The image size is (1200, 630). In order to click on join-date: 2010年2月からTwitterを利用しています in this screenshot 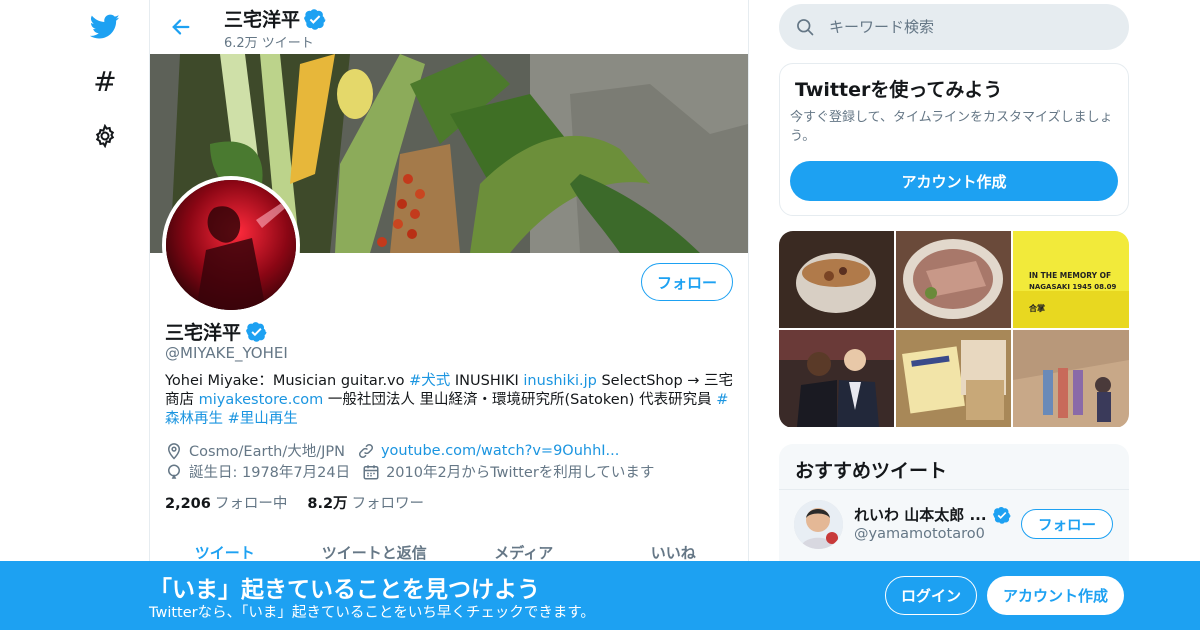, I will do `click(508, 471)`.